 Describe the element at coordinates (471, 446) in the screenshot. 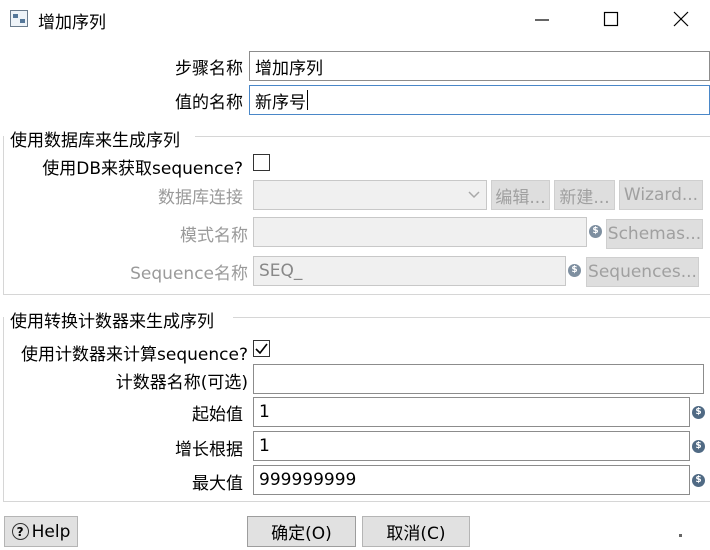

I see `increment-field: 1` at that location.